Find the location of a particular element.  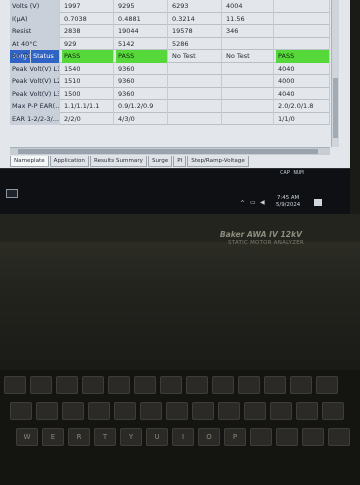

table-cell: 6293 is located at coordinates (196, 6).